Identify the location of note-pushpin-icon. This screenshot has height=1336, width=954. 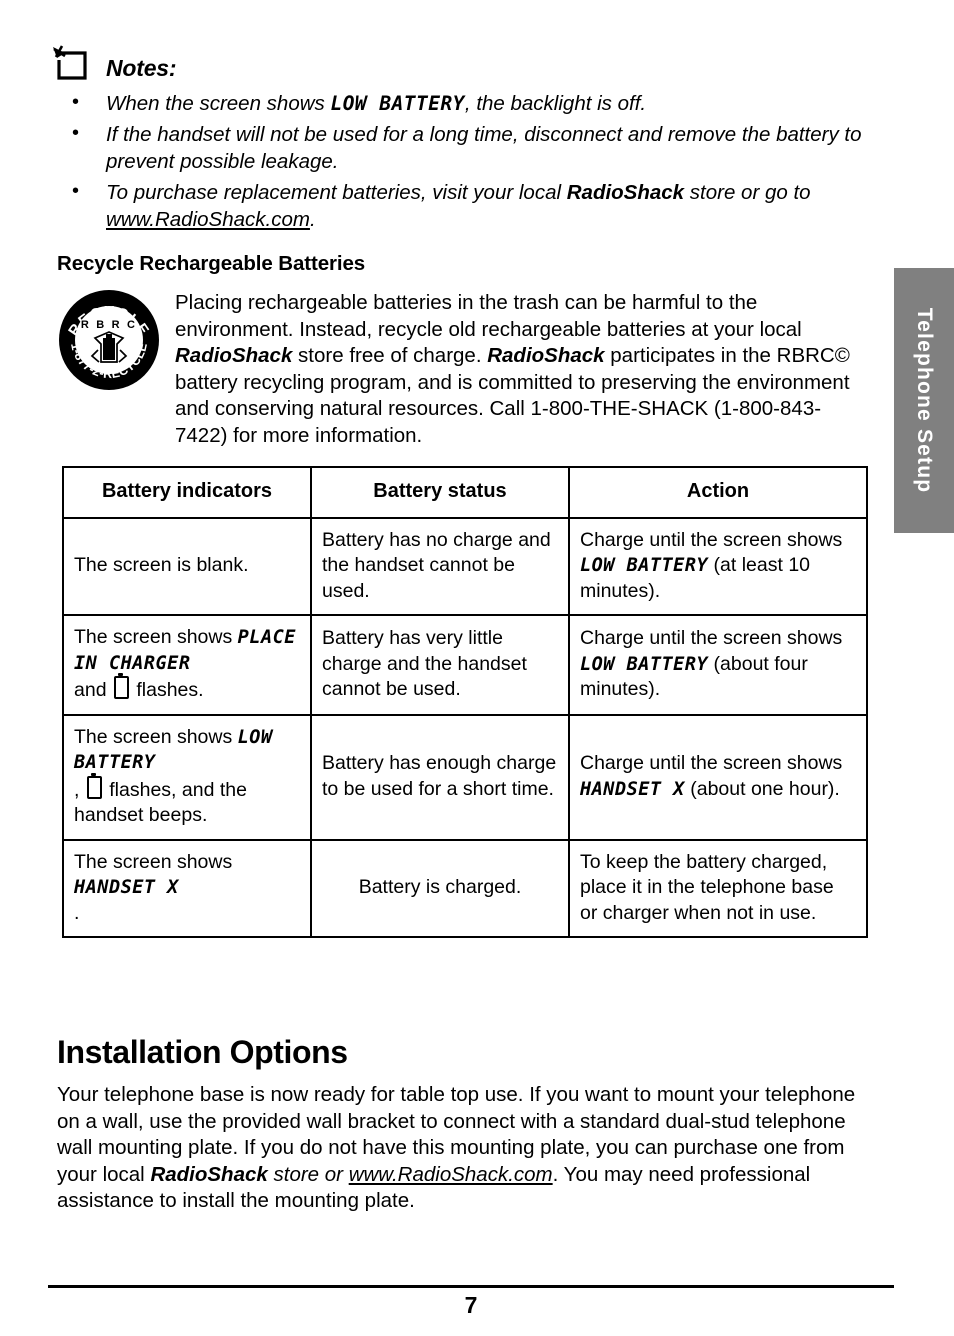
(70, 64).